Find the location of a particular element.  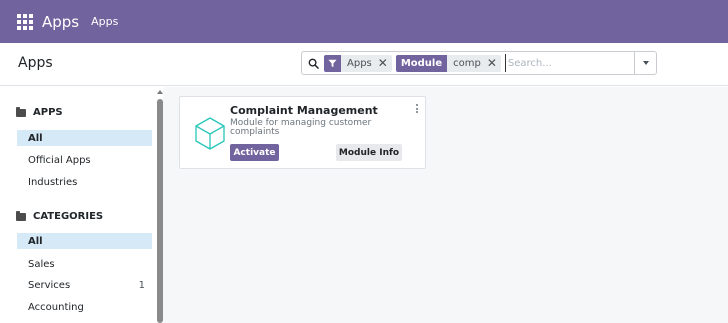

sidebar-item-label: Sales is located at coordinates (41, 264).